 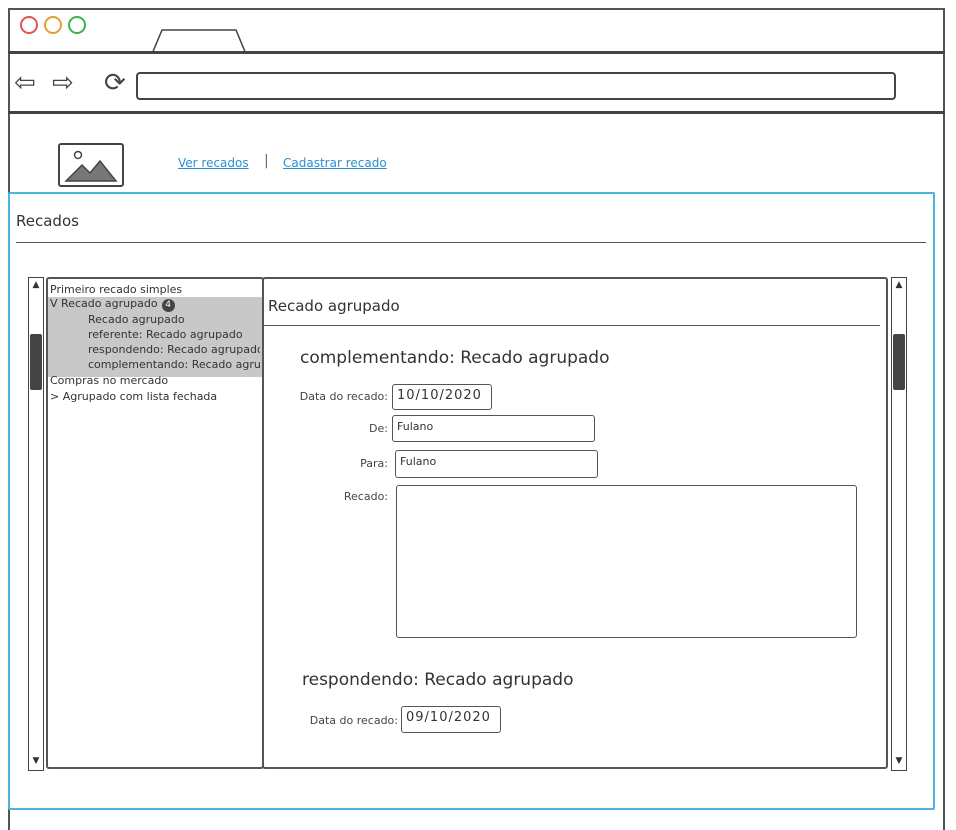 What do you see at coordinates (36, 524) in the screenshot?
I see `tree-scrollbar: ▲ ▼` at bounding box center [36, 524].